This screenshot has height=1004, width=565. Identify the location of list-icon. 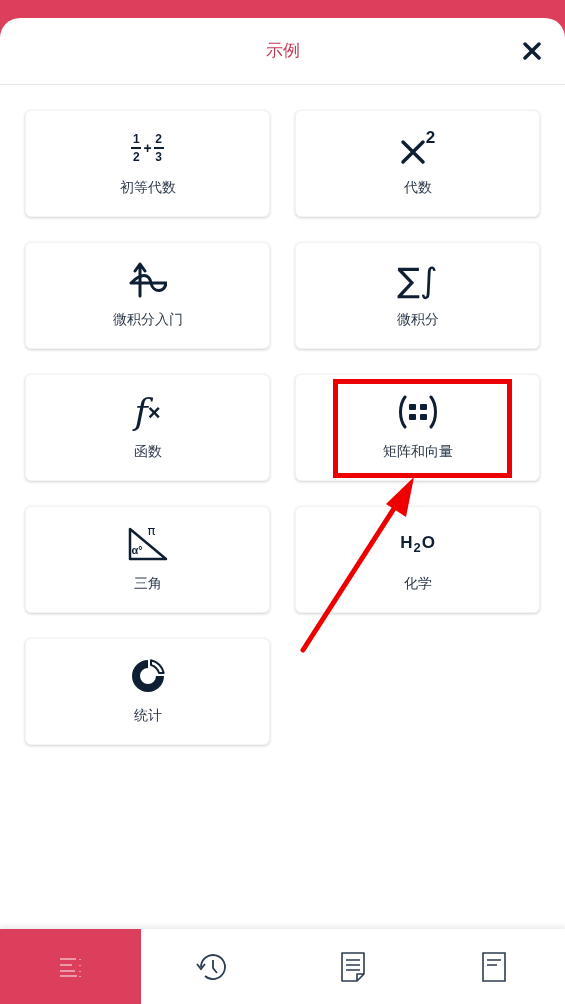
(70, 966).